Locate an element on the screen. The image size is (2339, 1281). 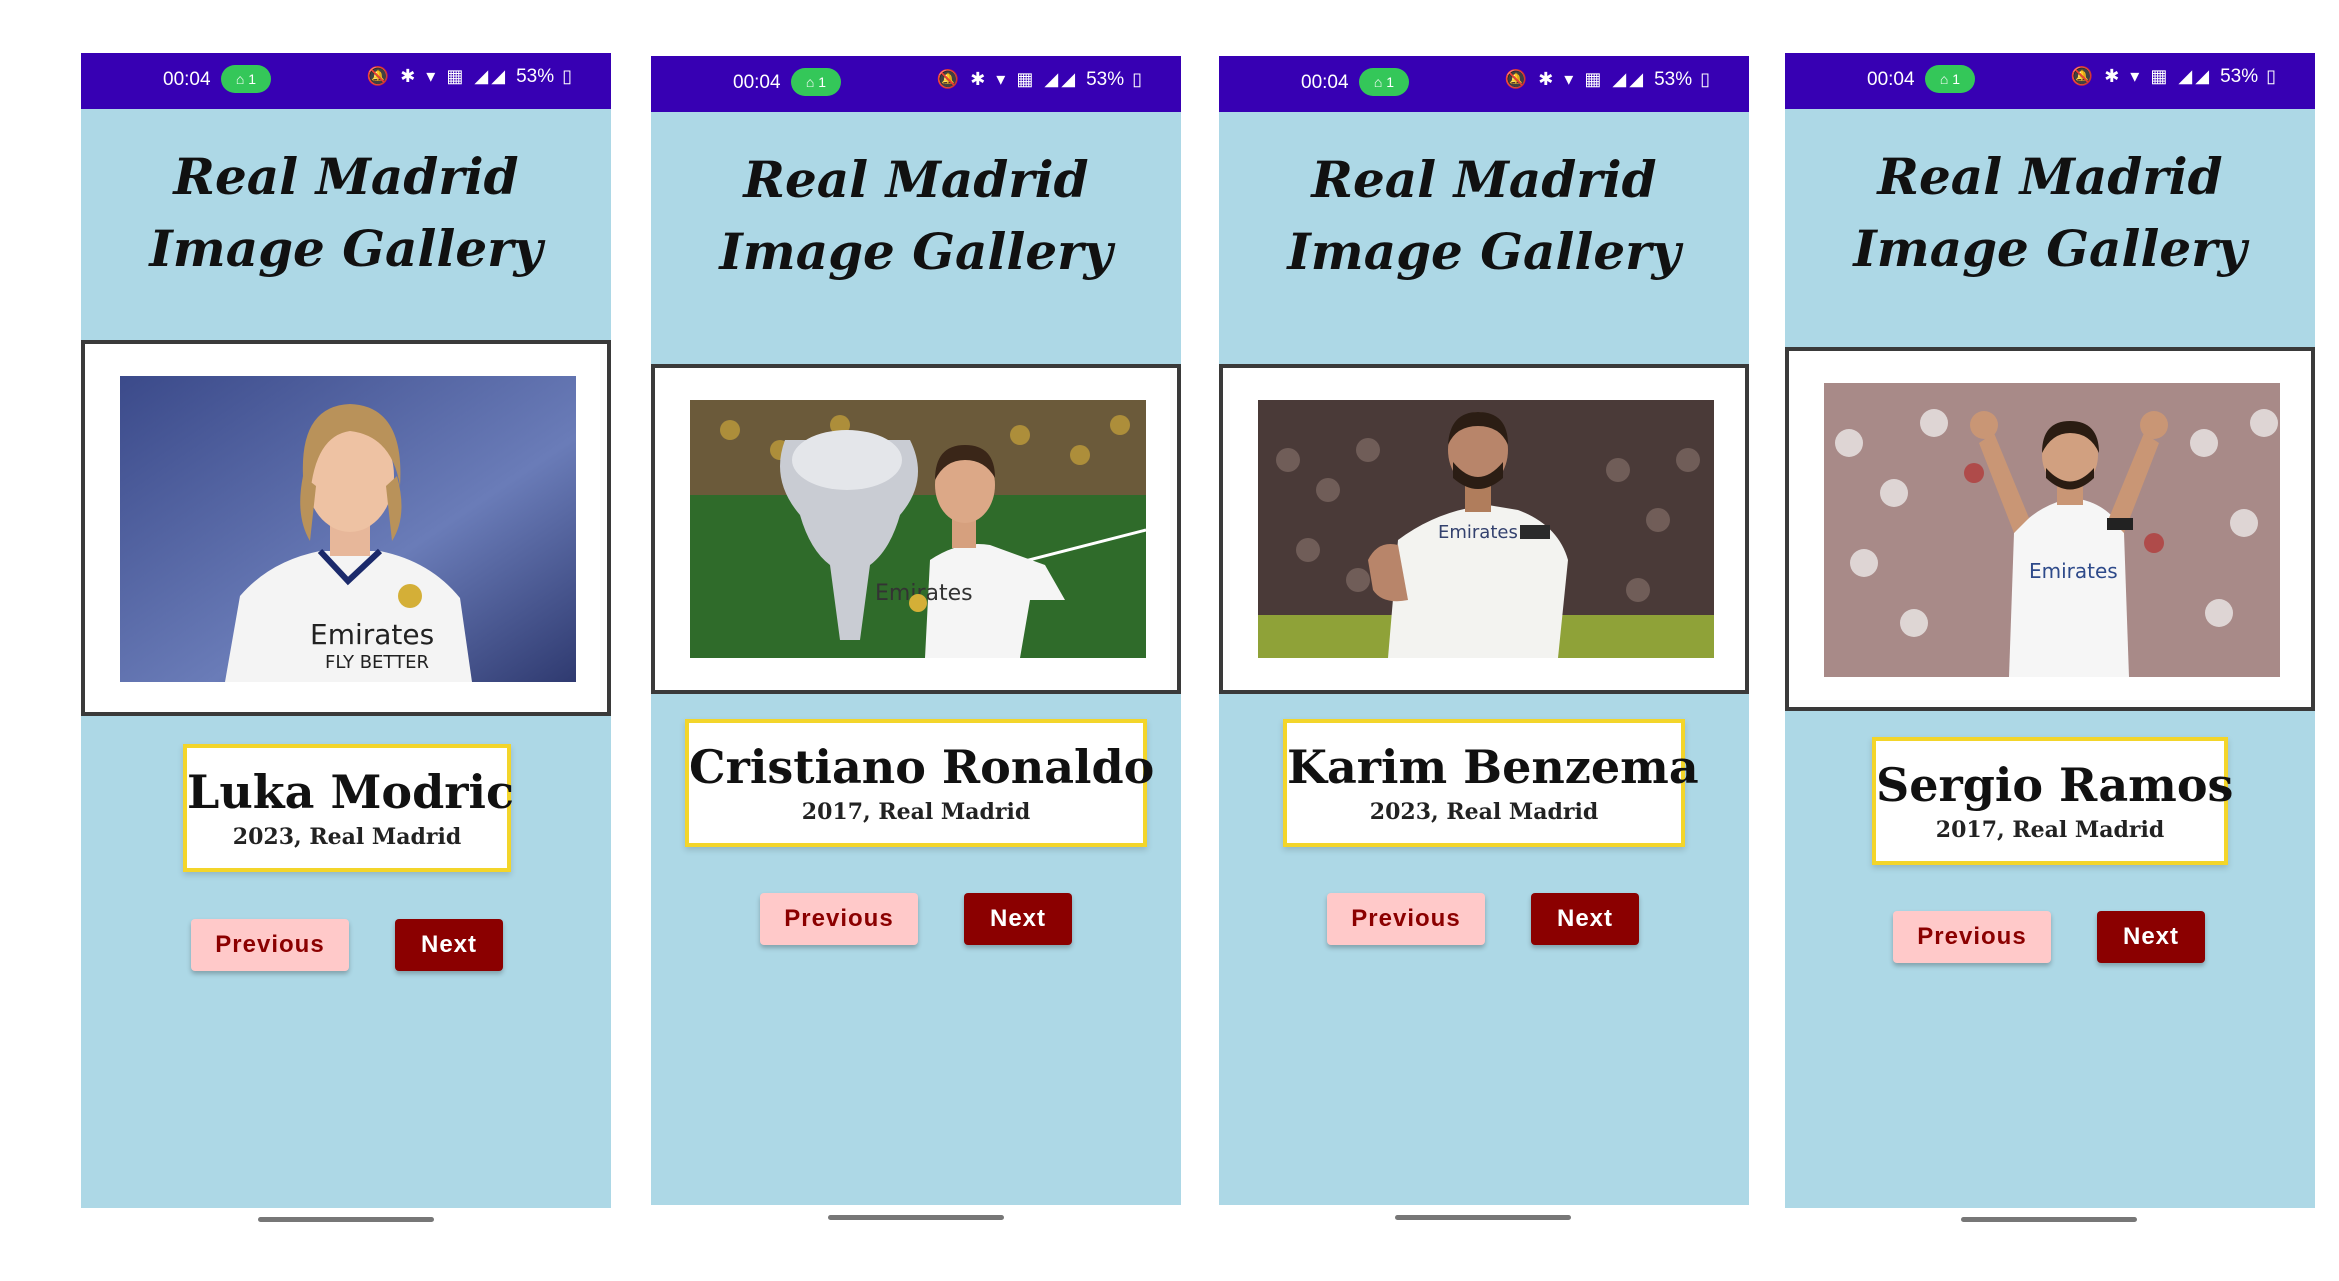
player-name-card: Luka Modric 2023, Real Madrid is located at coordinates (348, 808).